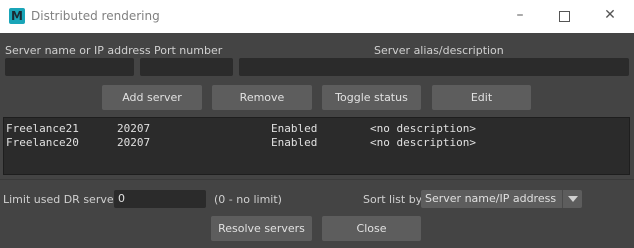  Describe the element at coordinates (63, 199) in the screenshot. I see `limit-servers-label: Limit used DR servers` at that location.